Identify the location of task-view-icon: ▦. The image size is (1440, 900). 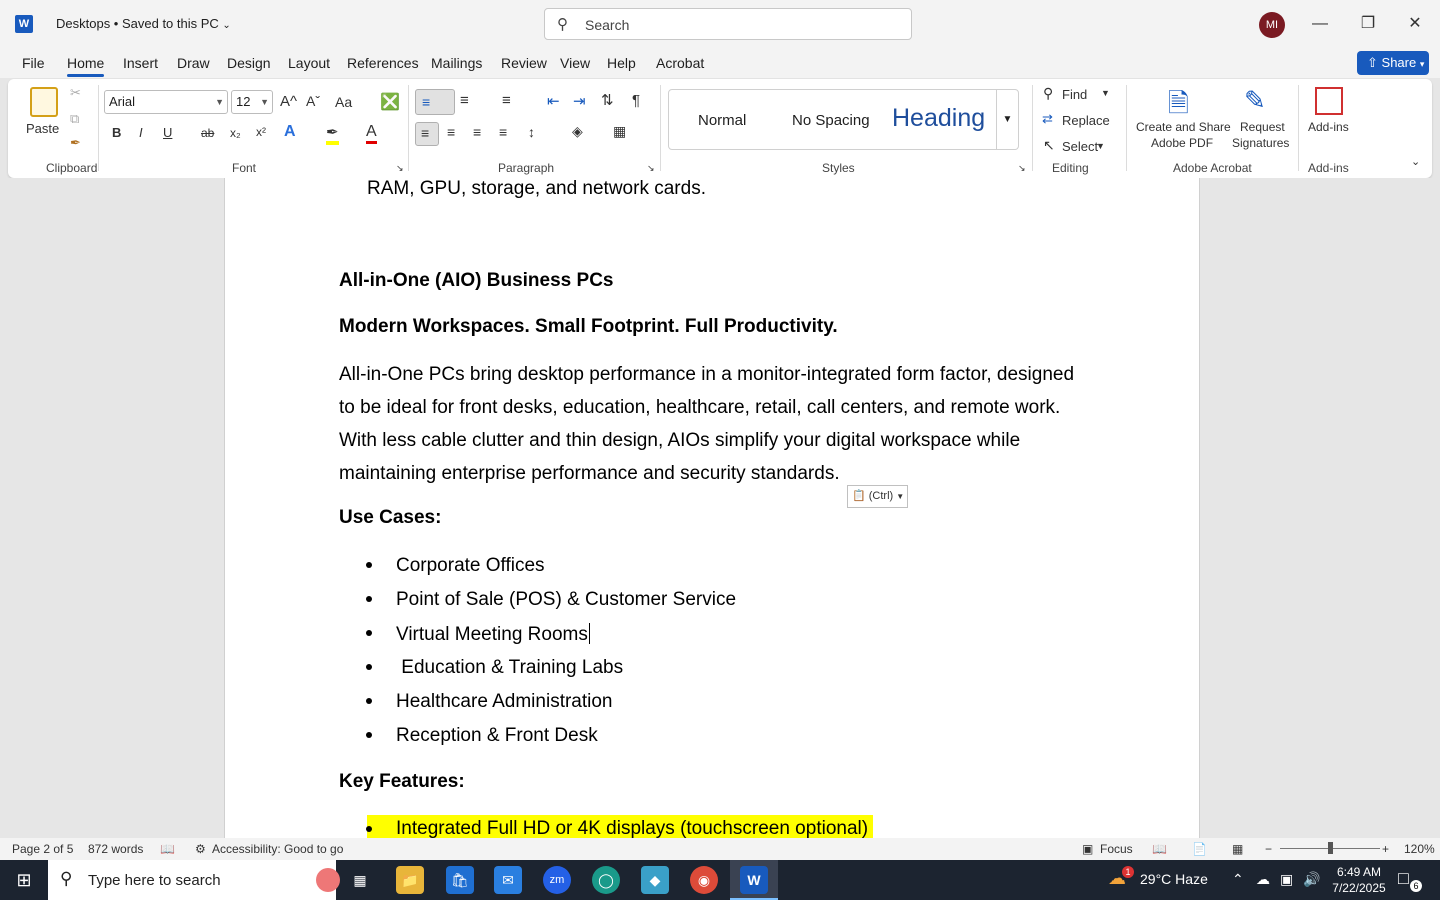
(360, 880).